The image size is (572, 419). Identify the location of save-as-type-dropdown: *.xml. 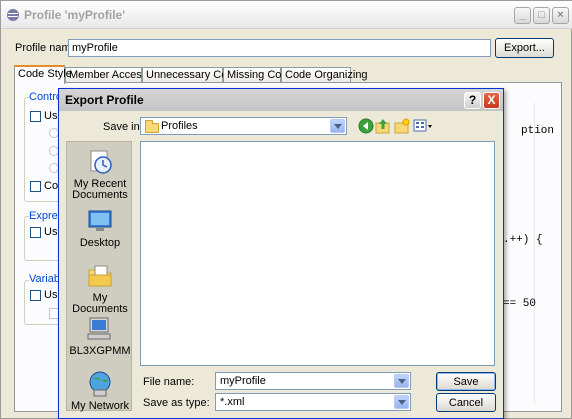
(313, 402).